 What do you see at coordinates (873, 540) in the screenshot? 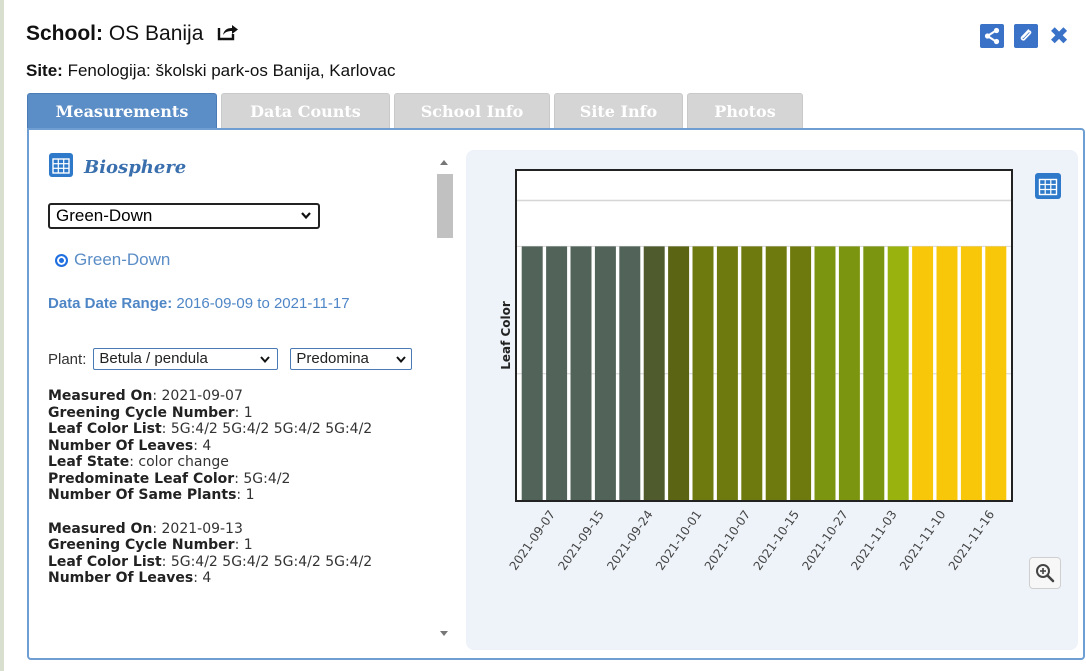
I see `x-tick-label: 2021-11-03` at bounding box center [873, 540].